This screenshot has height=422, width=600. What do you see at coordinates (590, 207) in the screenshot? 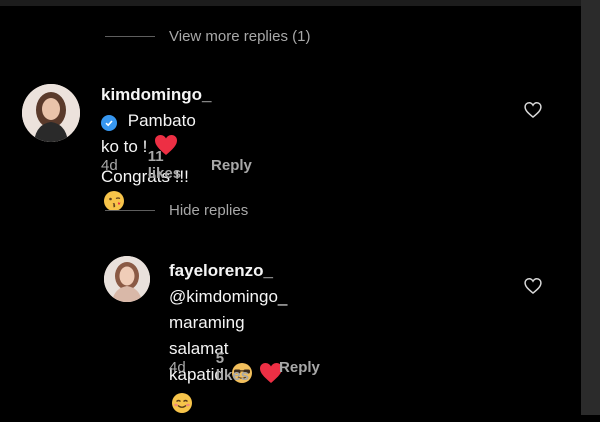
I see `scrollbar` at bounding box center [590, 207].